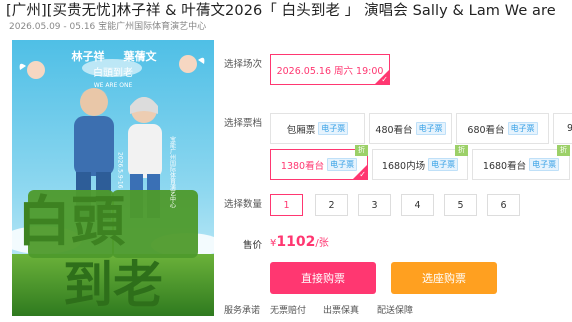 The image size is (572, 322). I want to click on buy-seat-button: 选座购票, so click(444, 278).